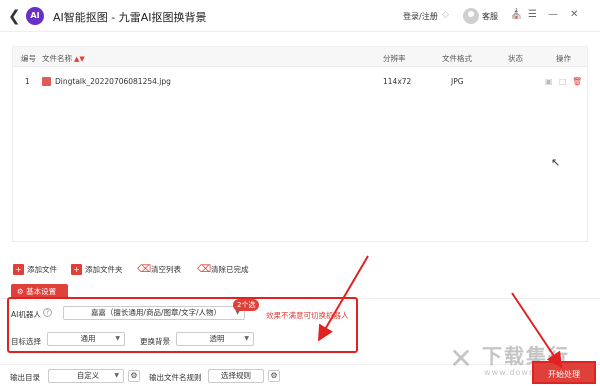 The height and width of the screenshot is (386, 600). I want to click on filename-rule-settings-icon: ⚙, so click(274, 376).